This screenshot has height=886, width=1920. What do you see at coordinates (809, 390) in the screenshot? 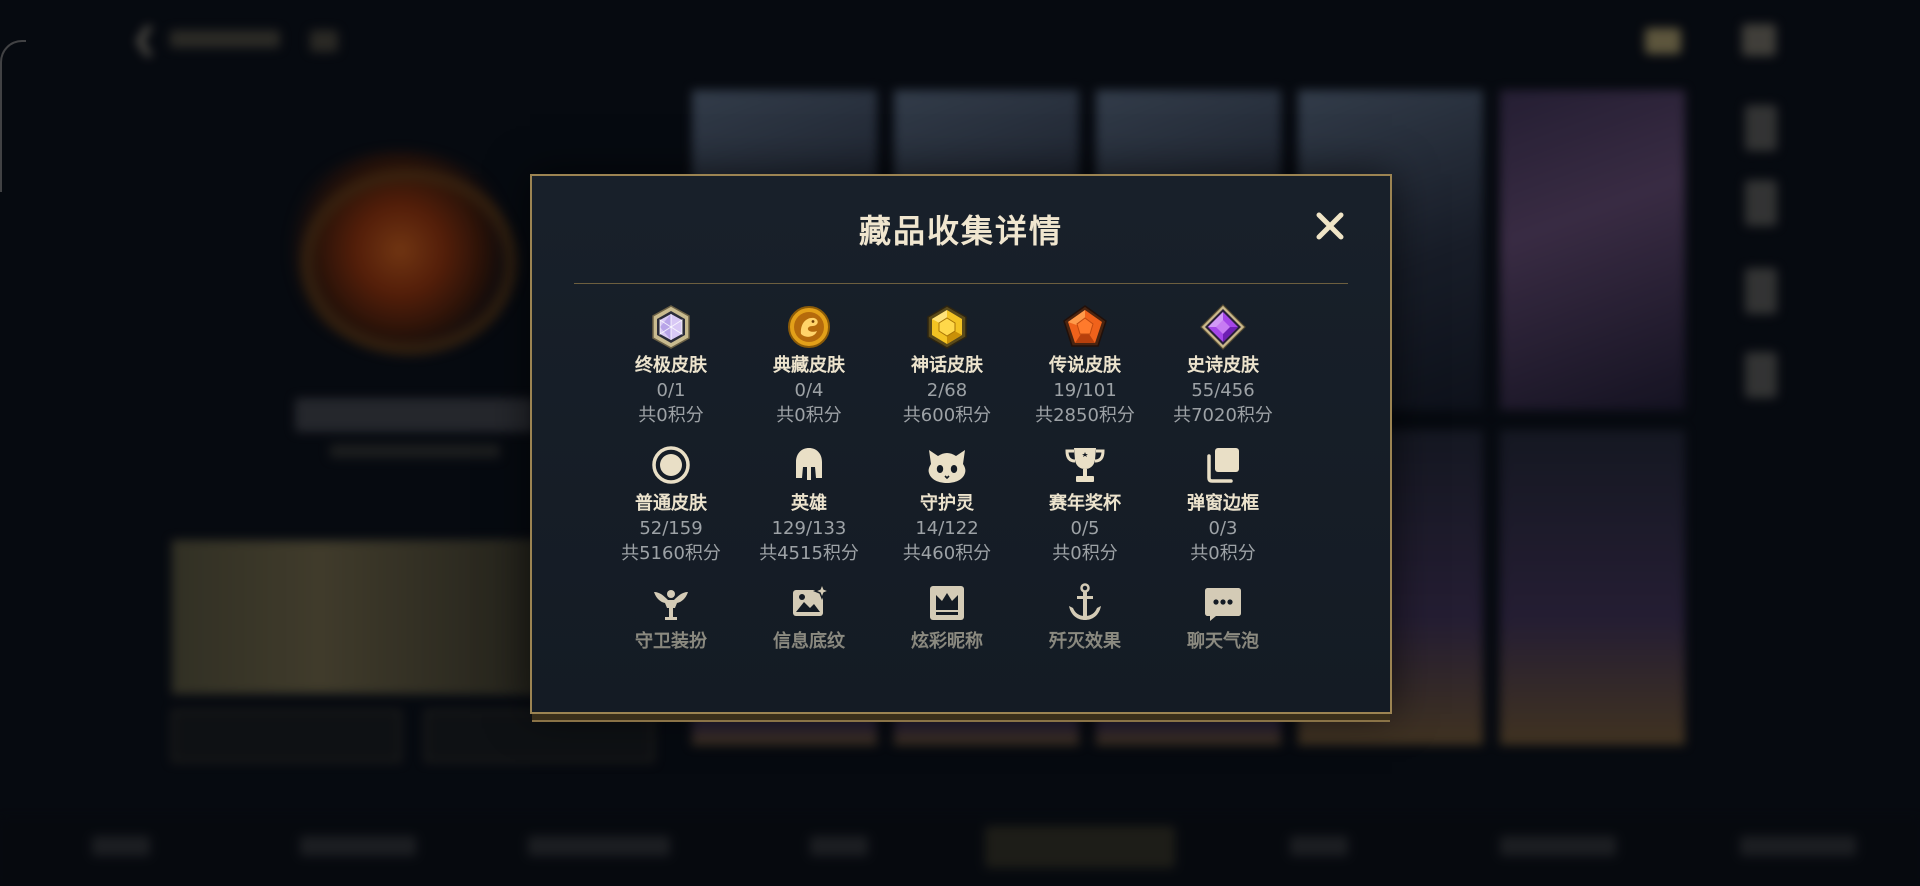
I see `category-count: 0/4` at bounding box center [809, 390].